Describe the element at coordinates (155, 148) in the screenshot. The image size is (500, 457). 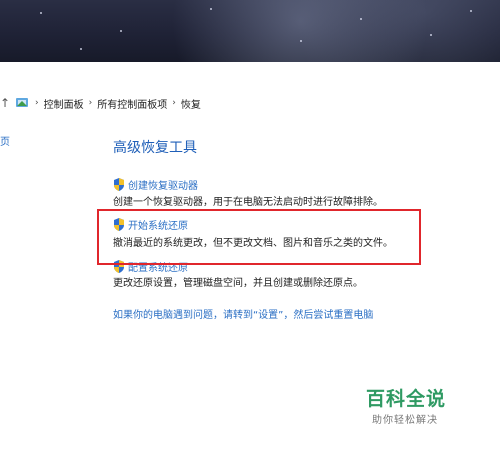
I see `page-title: 高级恢复工具` at that location.